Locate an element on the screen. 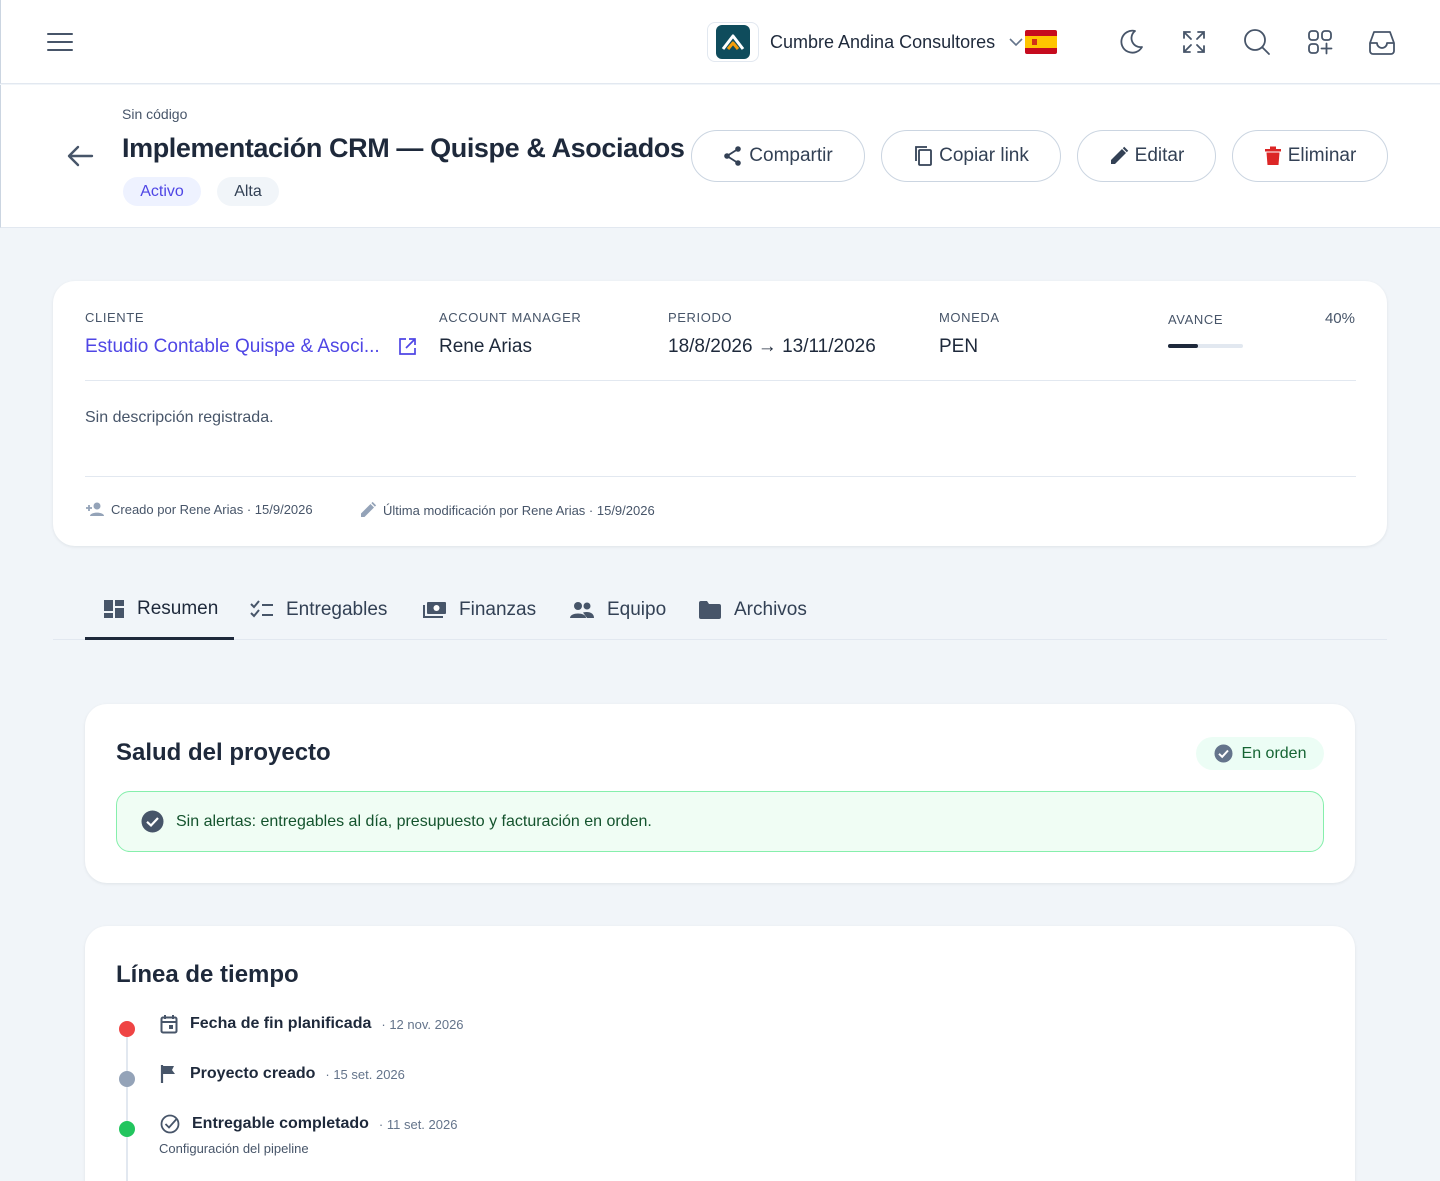 This screenshot has height=1181, width=1440. copy-link-button: Copiar link is located at coordinates (971, 156).